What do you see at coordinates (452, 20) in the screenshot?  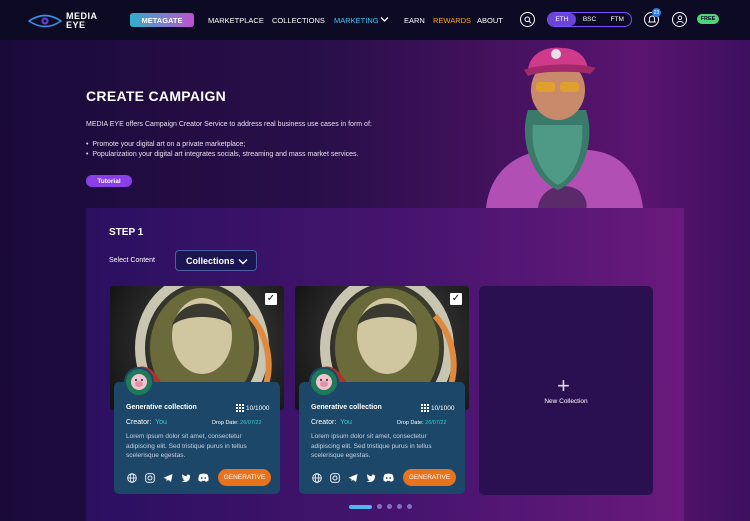 I see `nav-rewards: REWARDS` at bounding box center [452, 20].